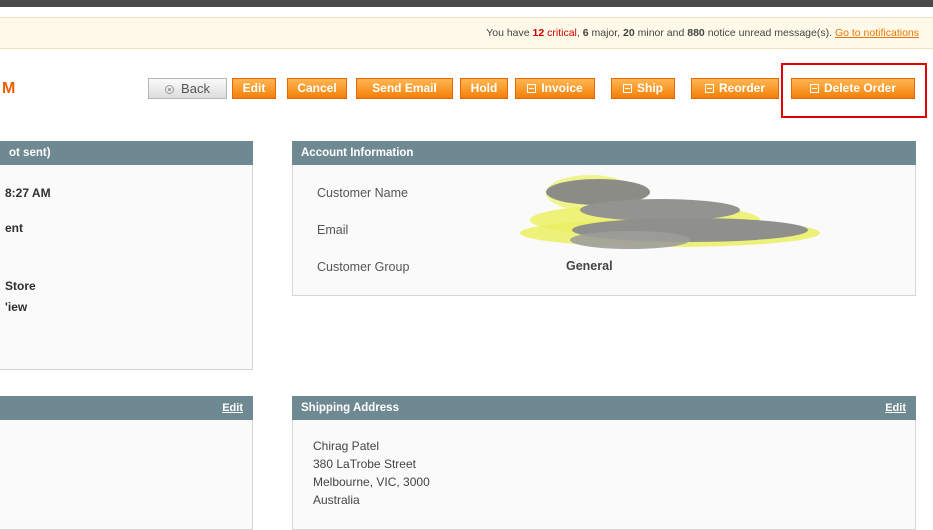  I want to click on address-line: Australia, so click(336, 500).